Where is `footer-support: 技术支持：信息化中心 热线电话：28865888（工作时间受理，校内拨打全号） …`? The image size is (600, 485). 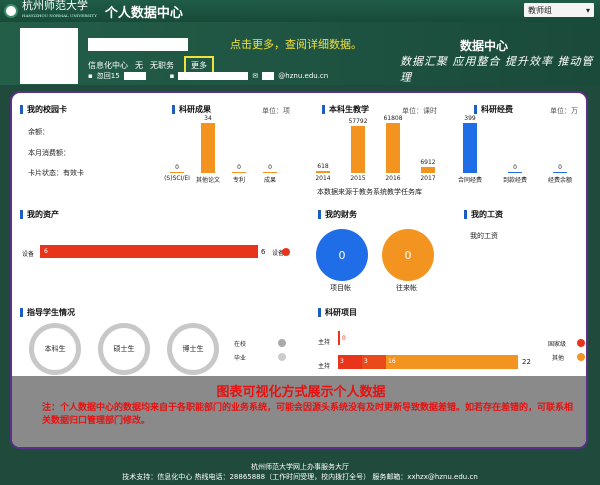
footer-support: 技术支持：信息化中心 热线电话：28865888（工作时间受理，校内拨打全号） … is located at coordinates (300, 477).